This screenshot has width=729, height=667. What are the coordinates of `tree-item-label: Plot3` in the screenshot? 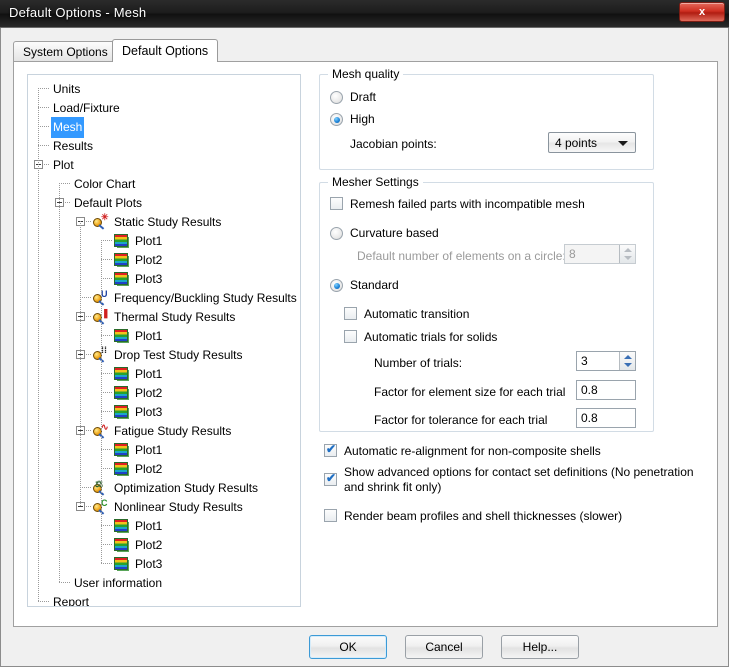 It's located at (149, 564).